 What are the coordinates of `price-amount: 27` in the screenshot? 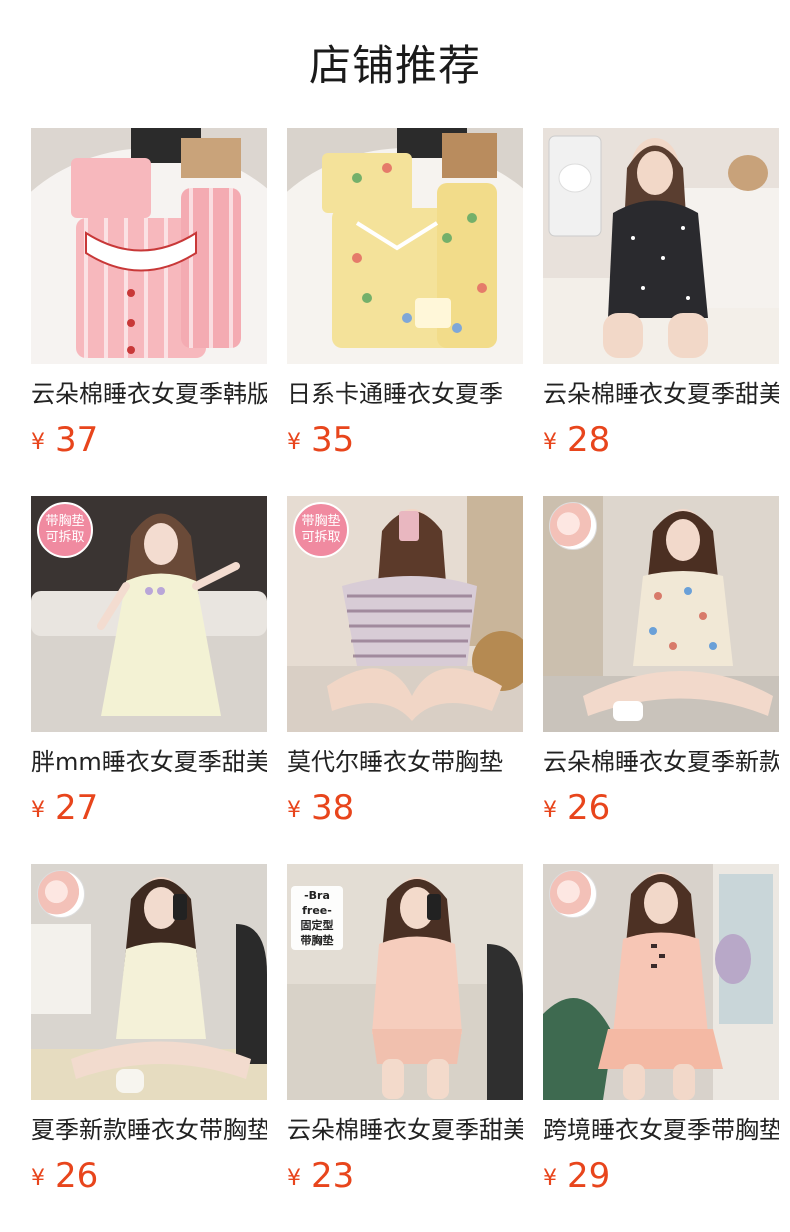 It's located at (77, 808).